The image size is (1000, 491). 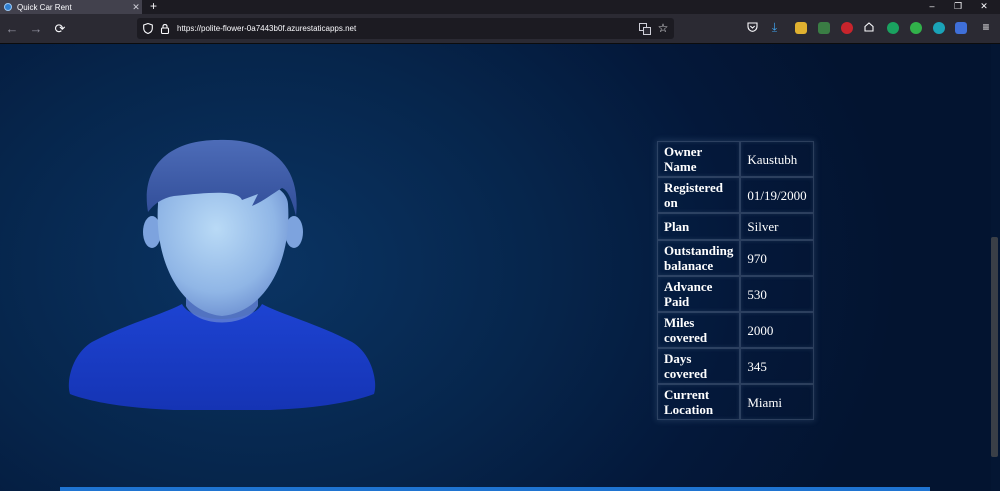 What do you see at coordinates (777, 366) in the screenshot?
I see `days-covered-value: 345` at bounding box center [777, 366].